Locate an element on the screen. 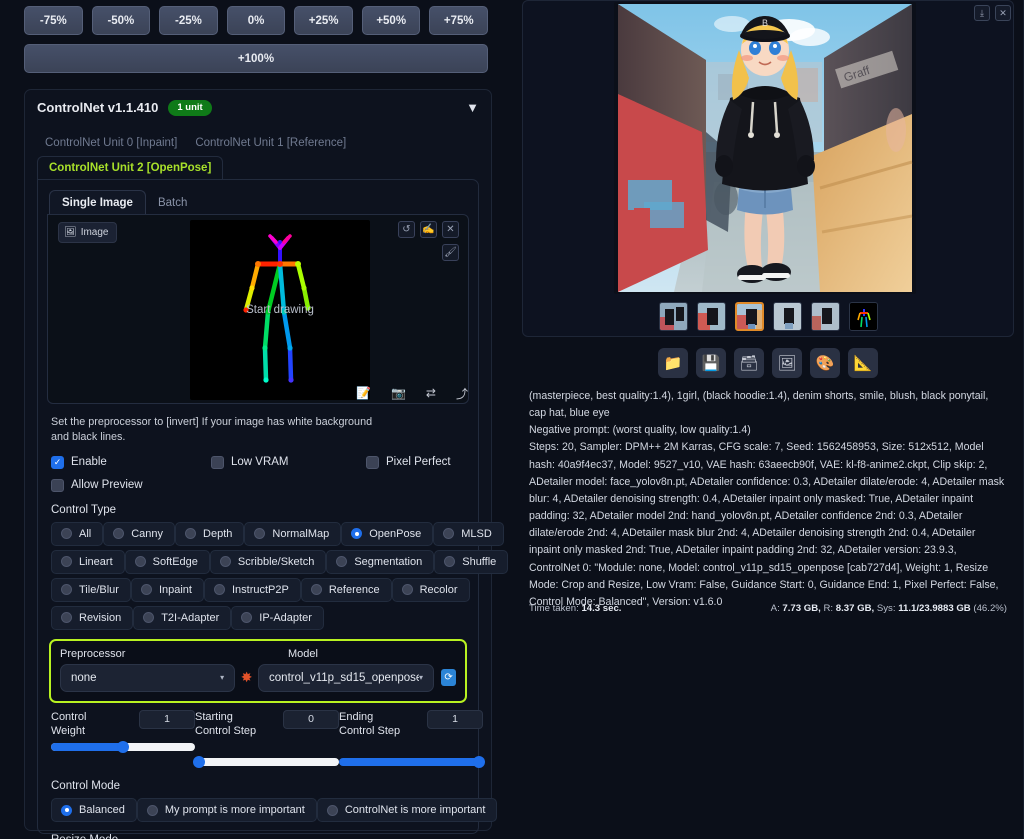 This screenshot has width=1024, height=839. download-icon: ⤓ is located at coordinates (982, 13).